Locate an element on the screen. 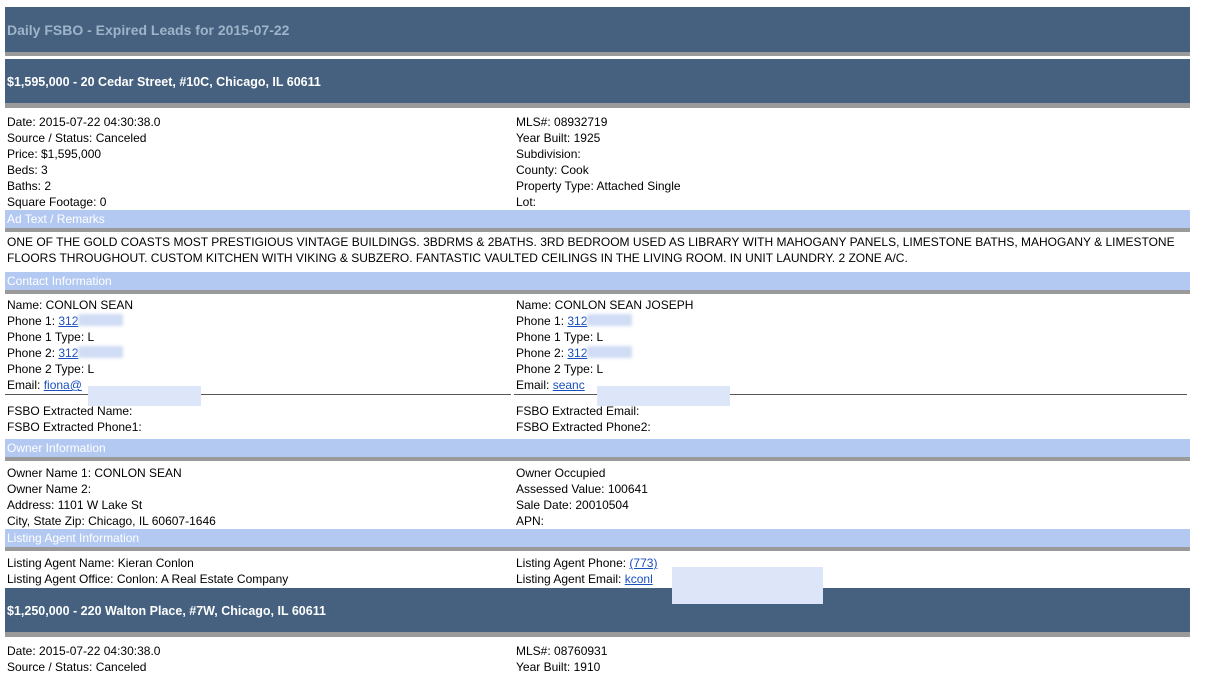 The height and width of the screenshot is (682, 1223). owner-name-1: Owner Name 1: CONLON SEAN is located at coordinates (94, 473).